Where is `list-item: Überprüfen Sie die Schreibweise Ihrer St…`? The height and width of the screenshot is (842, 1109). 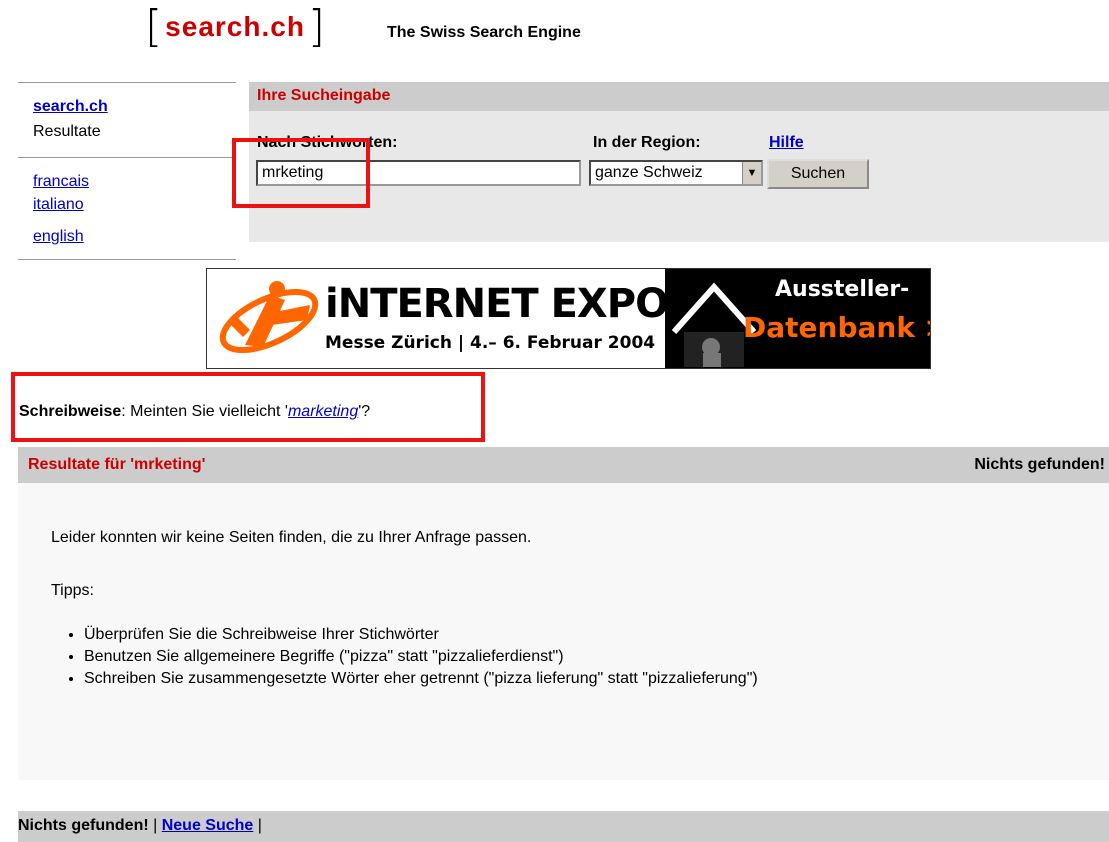
list-item: Überprüfen Sie die Schreibweise Ihrer St… is located at coordinates (421, 635).